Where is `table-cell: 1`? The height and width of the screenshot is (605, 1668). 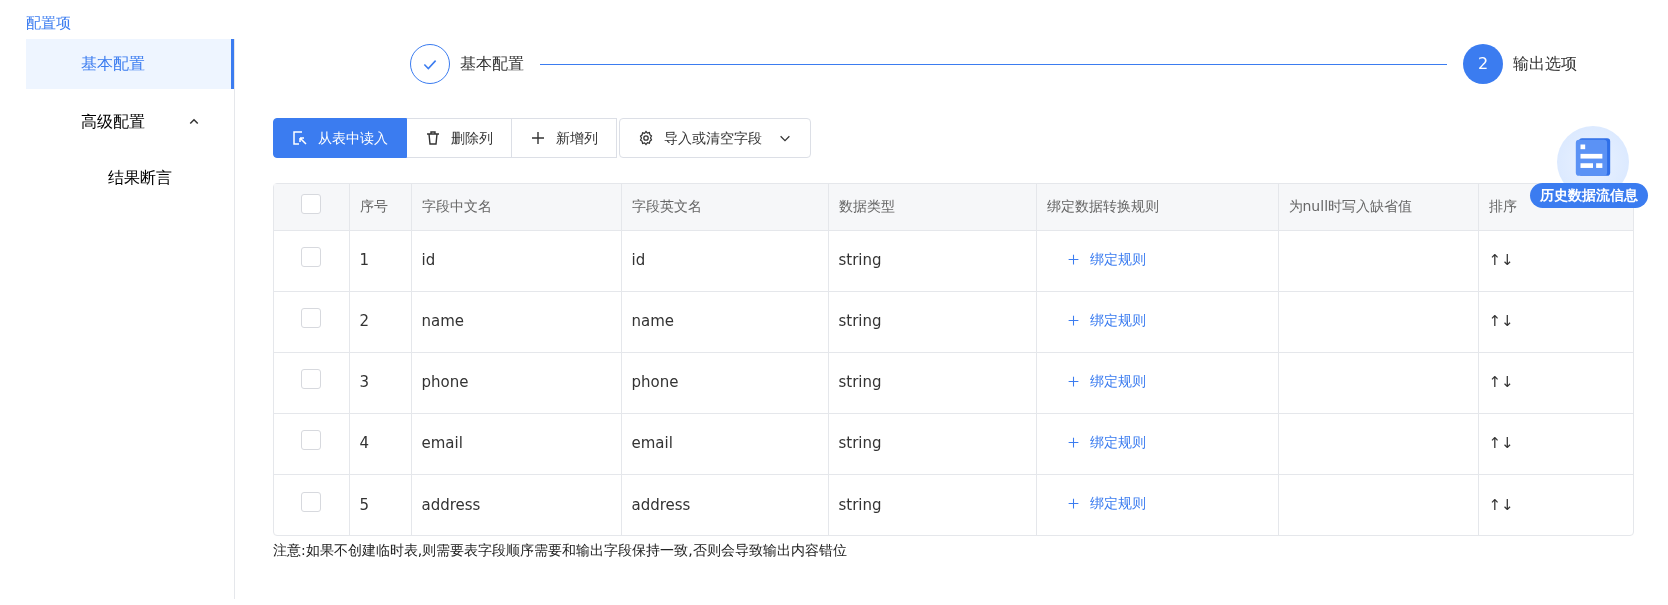
table-cell: 1 is located at coordinates (380, 260).